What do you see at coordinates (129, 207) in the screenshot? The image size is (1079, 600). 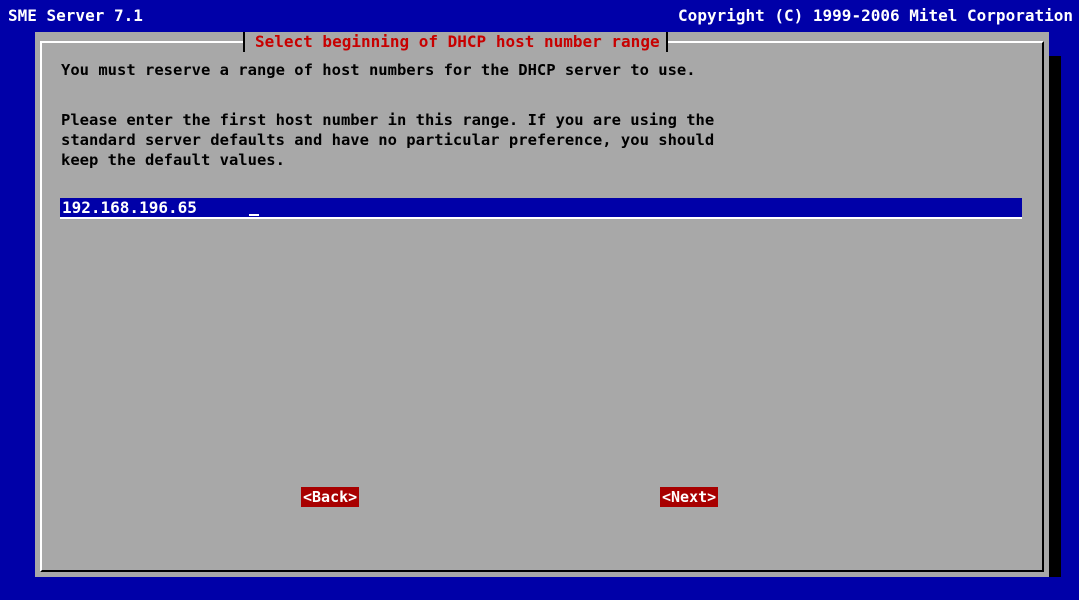 I see `host-number-value: 192.168.196.65` at bounding box center [129, 207].